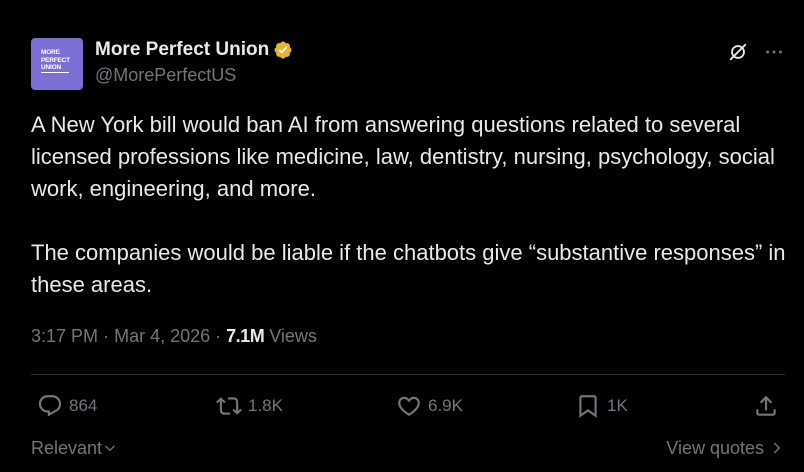 The height and width of the screenshot is (472, 804). I want to click on heart-icon, so click(409, 406).